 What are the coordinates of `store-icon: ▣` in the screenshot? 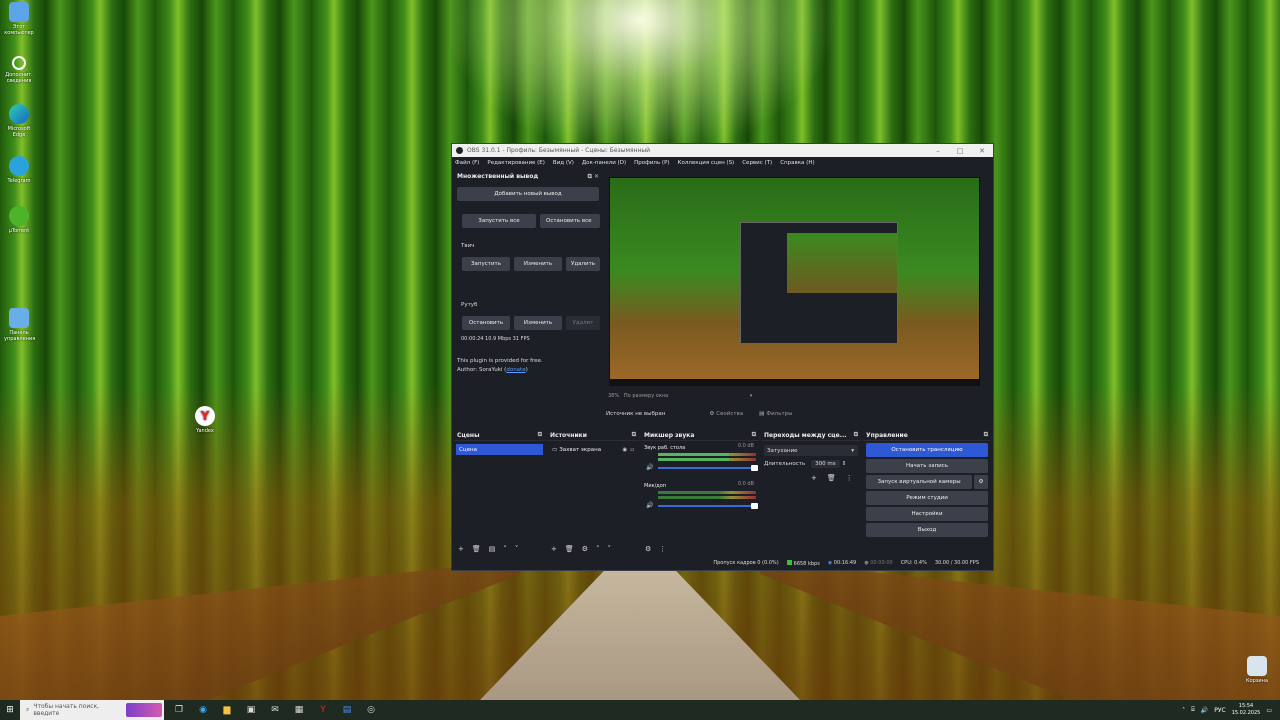 It's located at (251, 710).